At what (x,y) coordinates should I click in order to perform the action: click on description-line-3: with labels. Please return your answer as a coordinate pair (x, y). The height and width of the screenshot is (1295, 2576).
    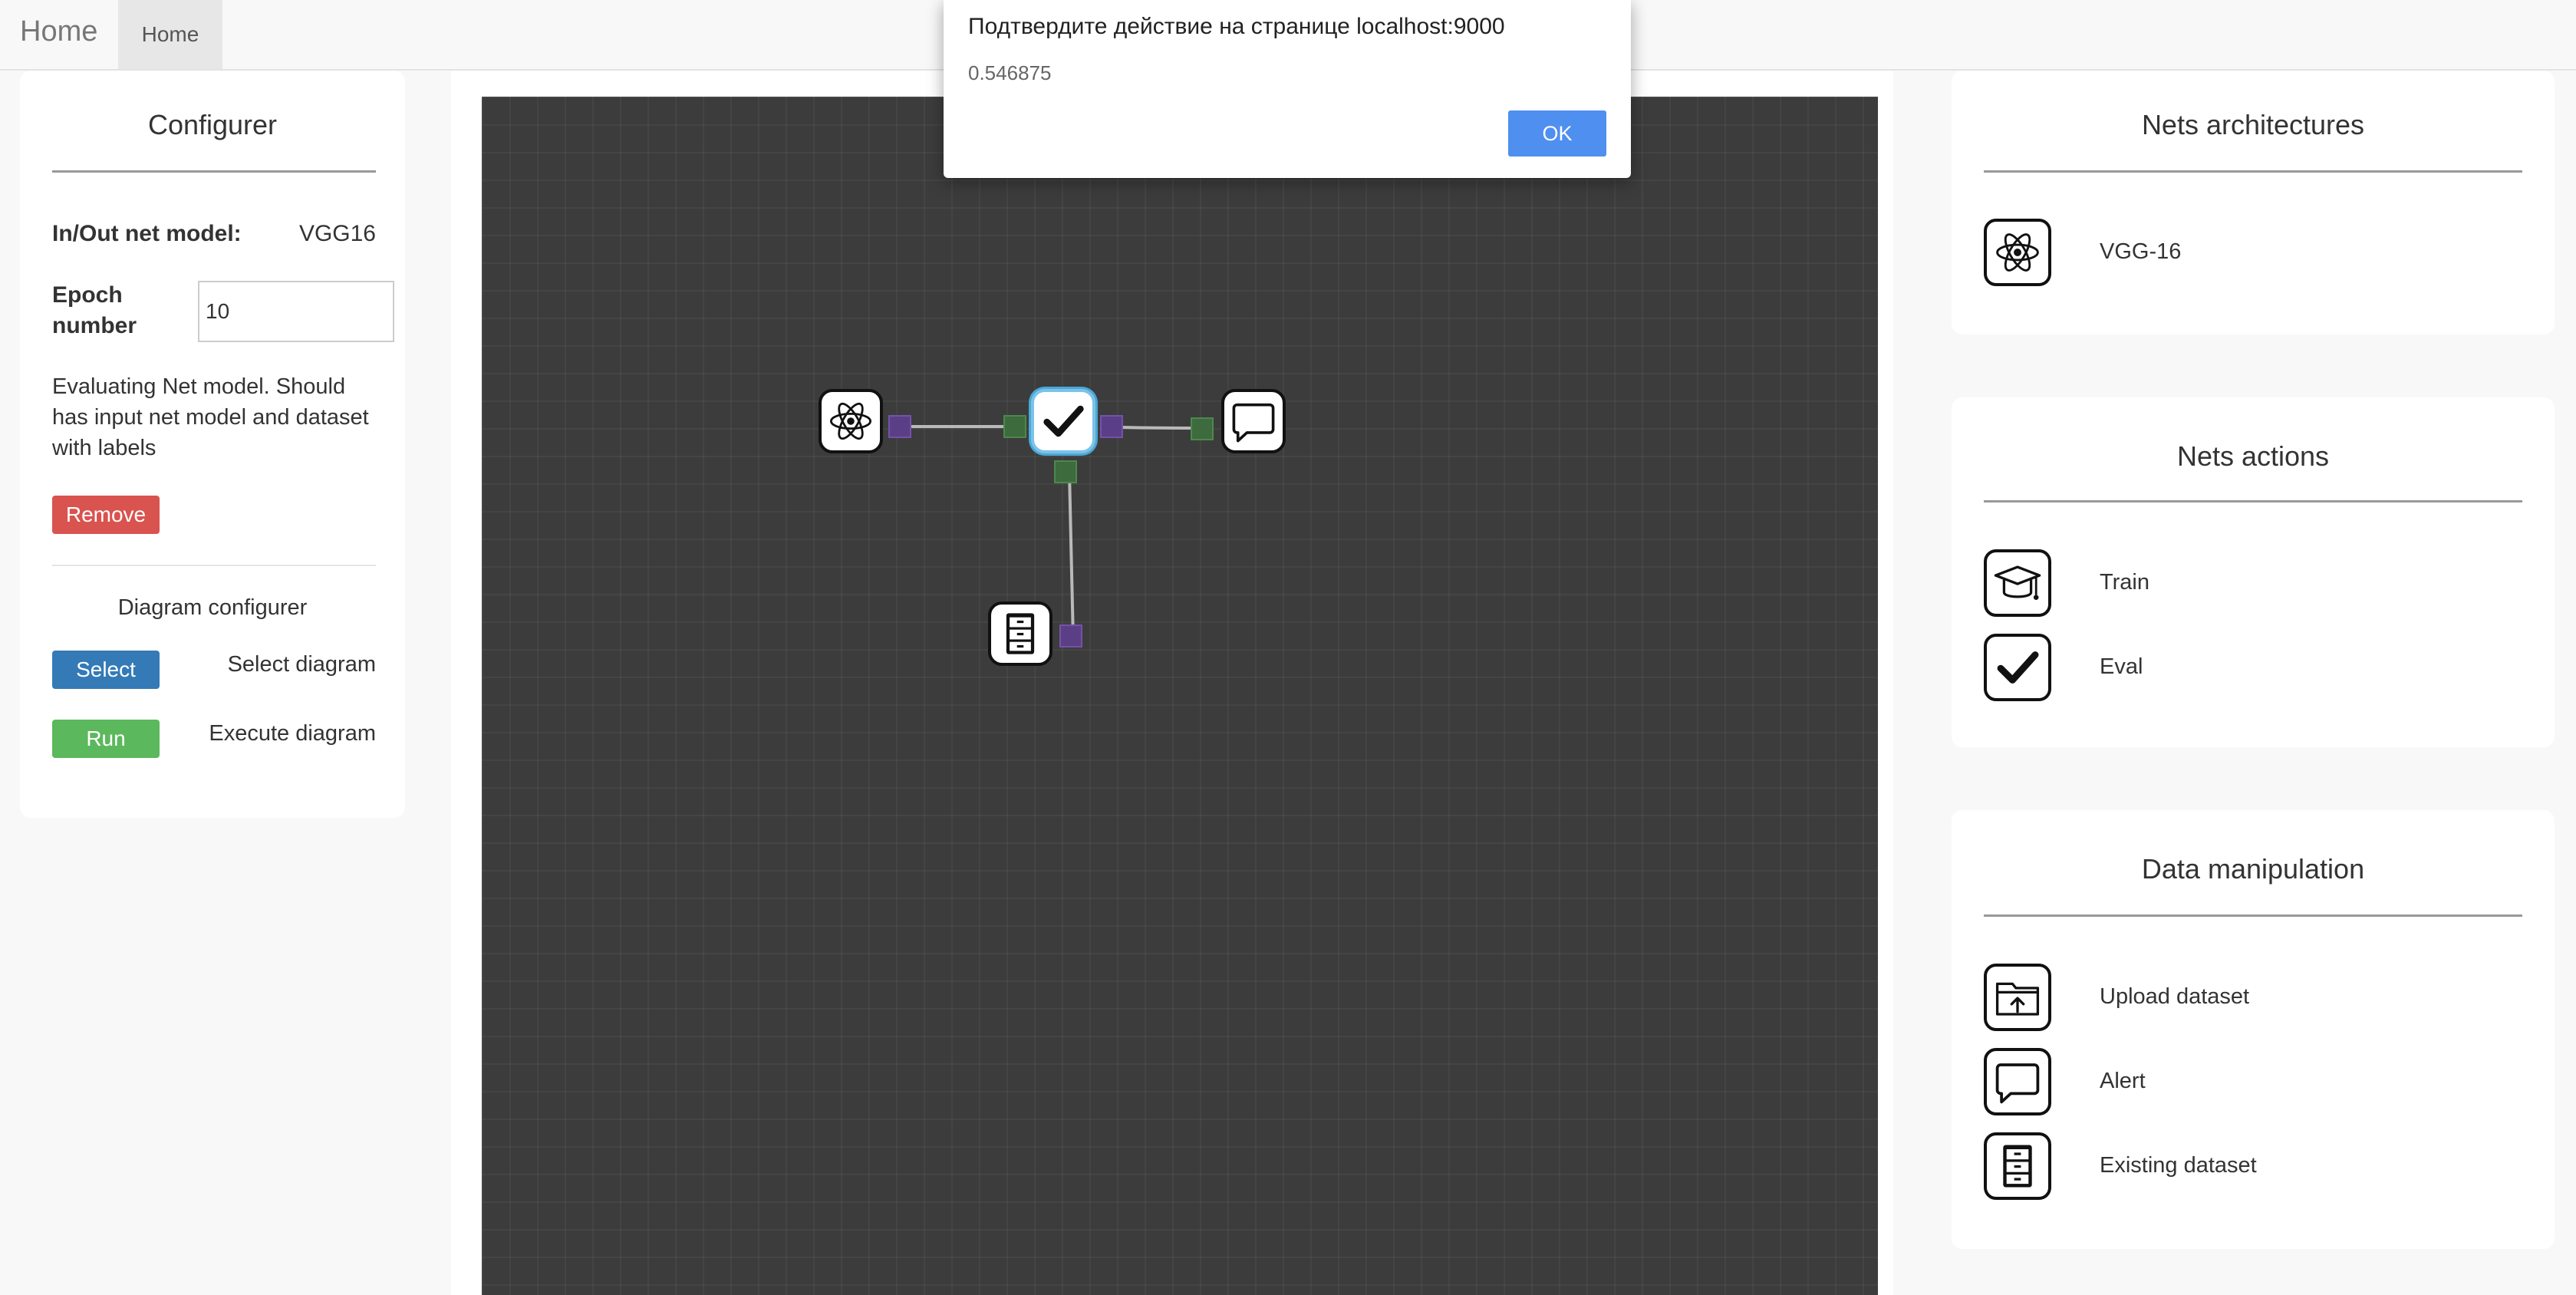
    Looking at the image, I should click on (104, 448).